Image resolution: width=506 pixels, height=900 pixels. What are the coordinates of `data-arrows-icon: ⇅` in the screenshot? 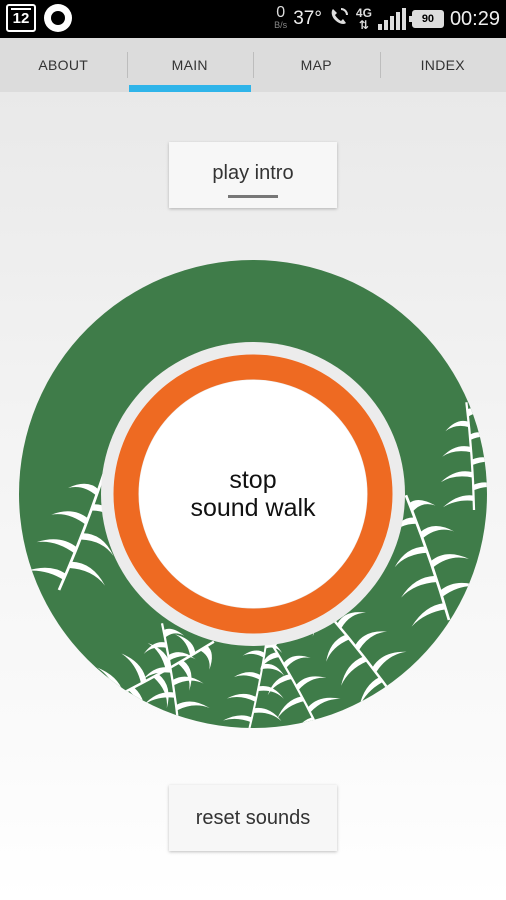 It's located at (363, 25).